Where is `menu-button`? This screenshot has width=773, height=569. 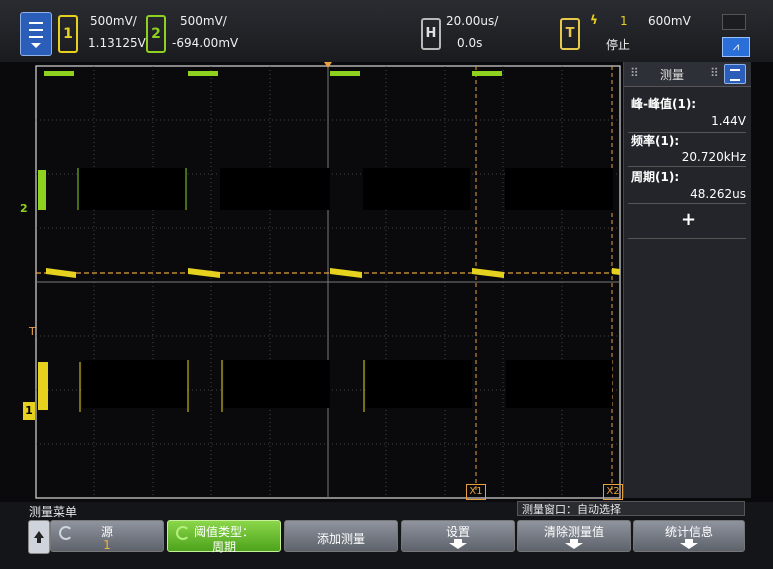 menu-button is located at coordinates (36, 34).